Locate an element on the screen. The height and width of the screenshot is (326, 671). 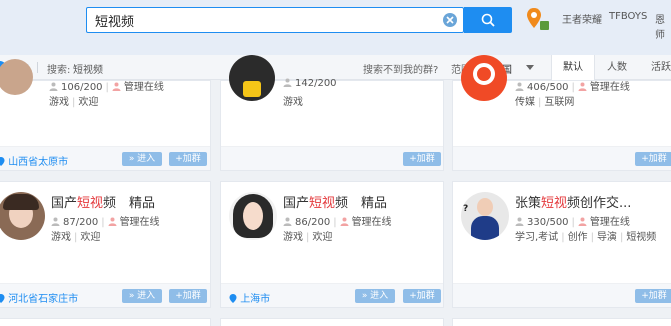
top-link: 恩师 is located at coordinates (663, 26).